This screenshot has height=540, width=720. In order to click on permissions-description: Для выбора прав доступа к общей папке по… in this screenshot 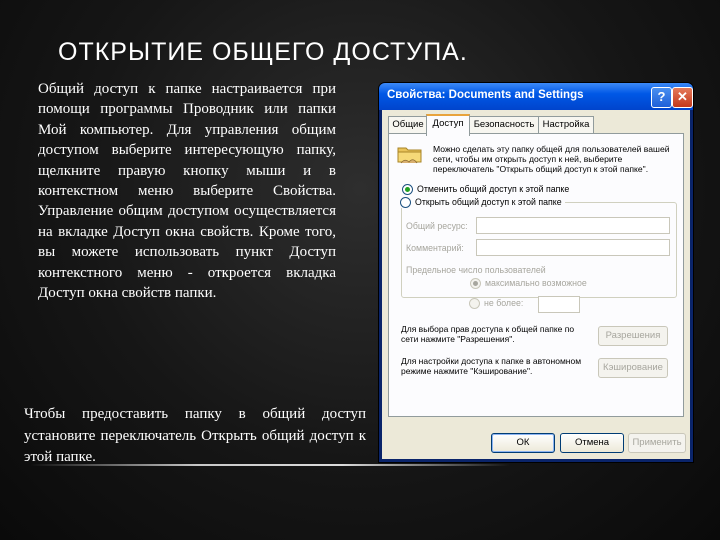, I will do `click(488, 334)`.